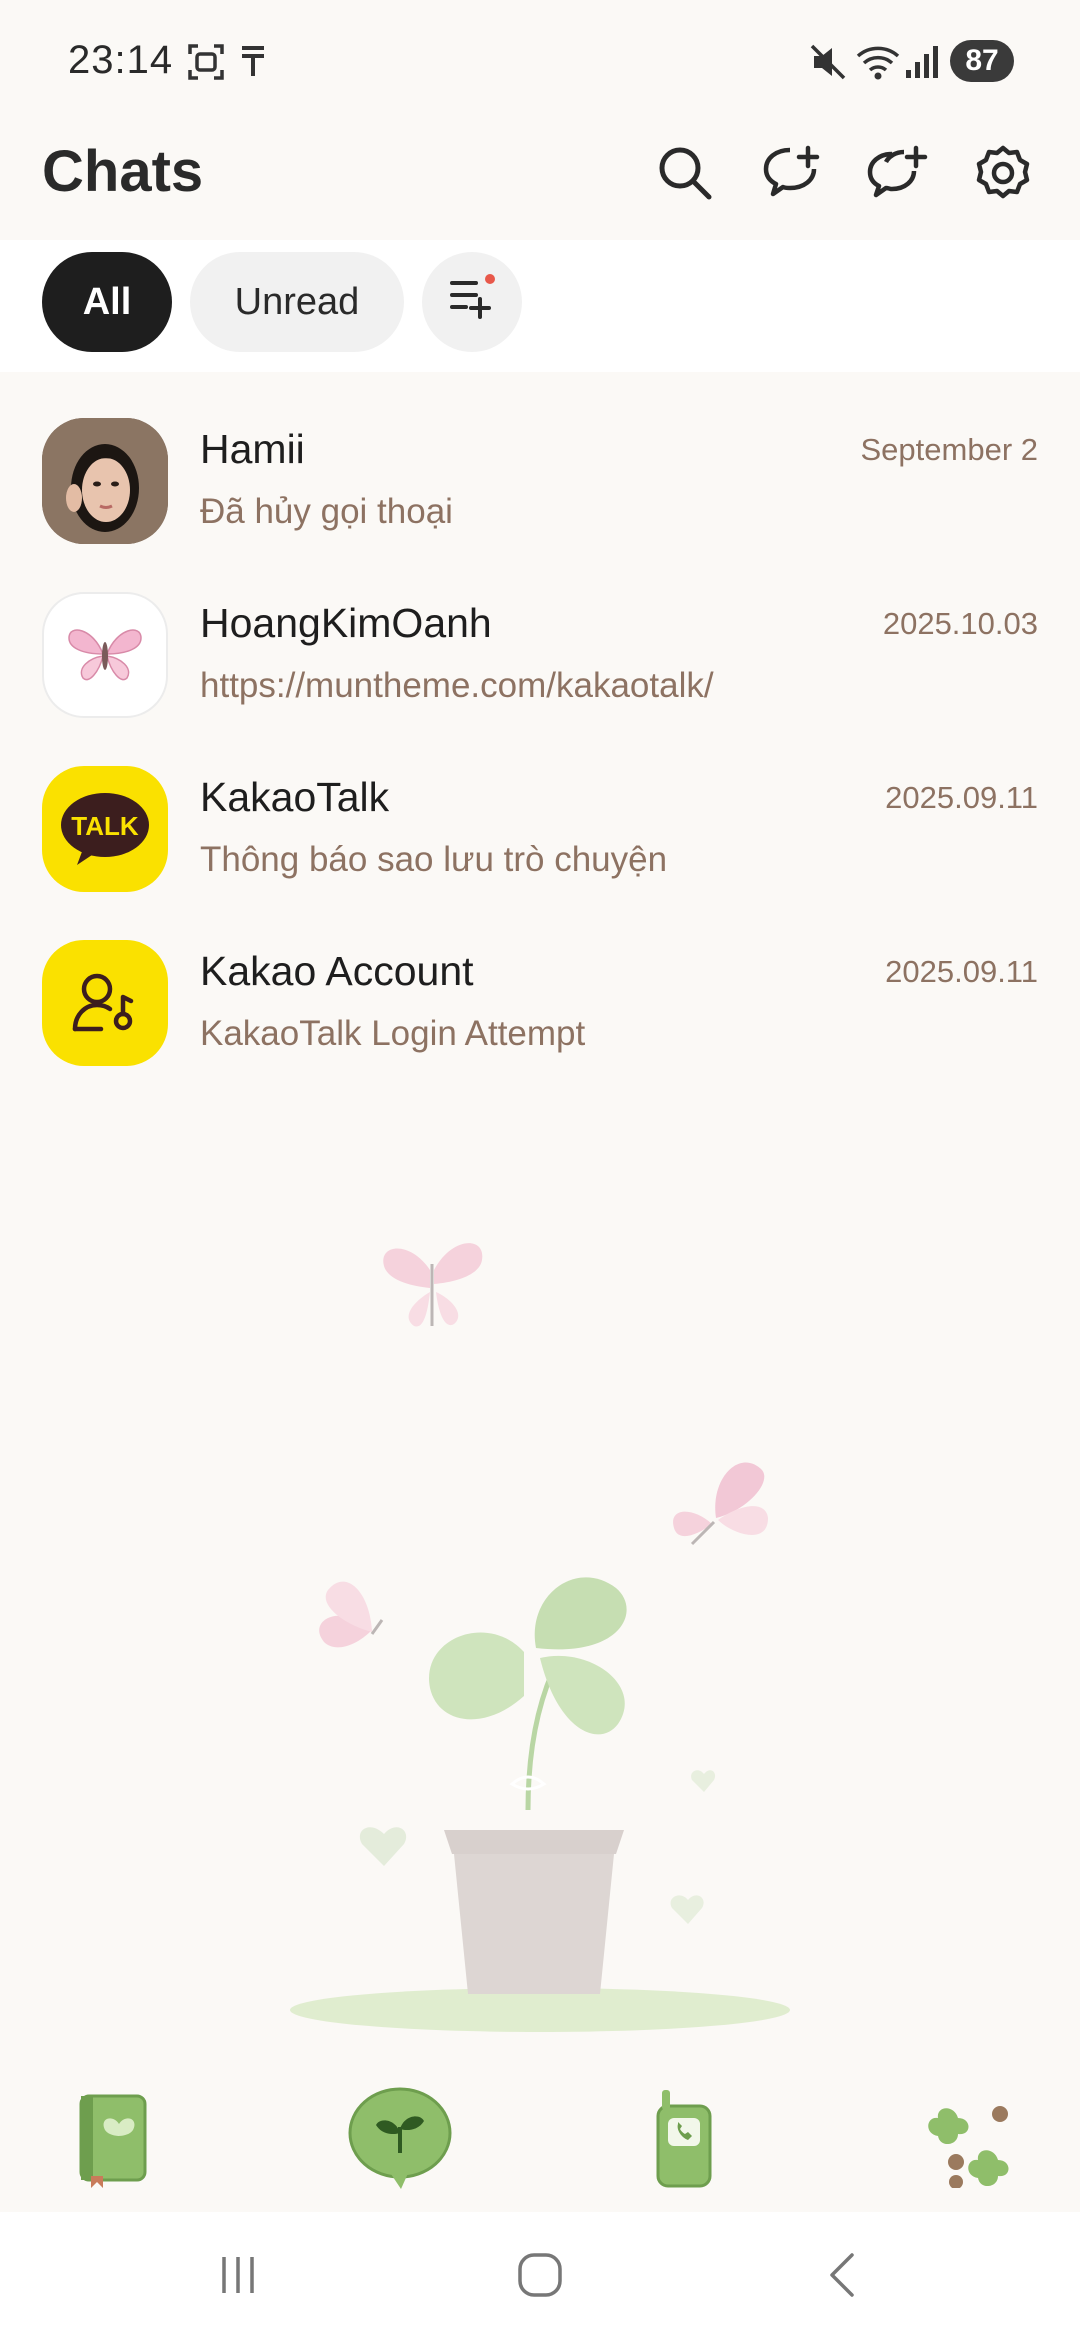  I want to click on chat-preview: Đã hủy gọi thoại, so click(326, 511).